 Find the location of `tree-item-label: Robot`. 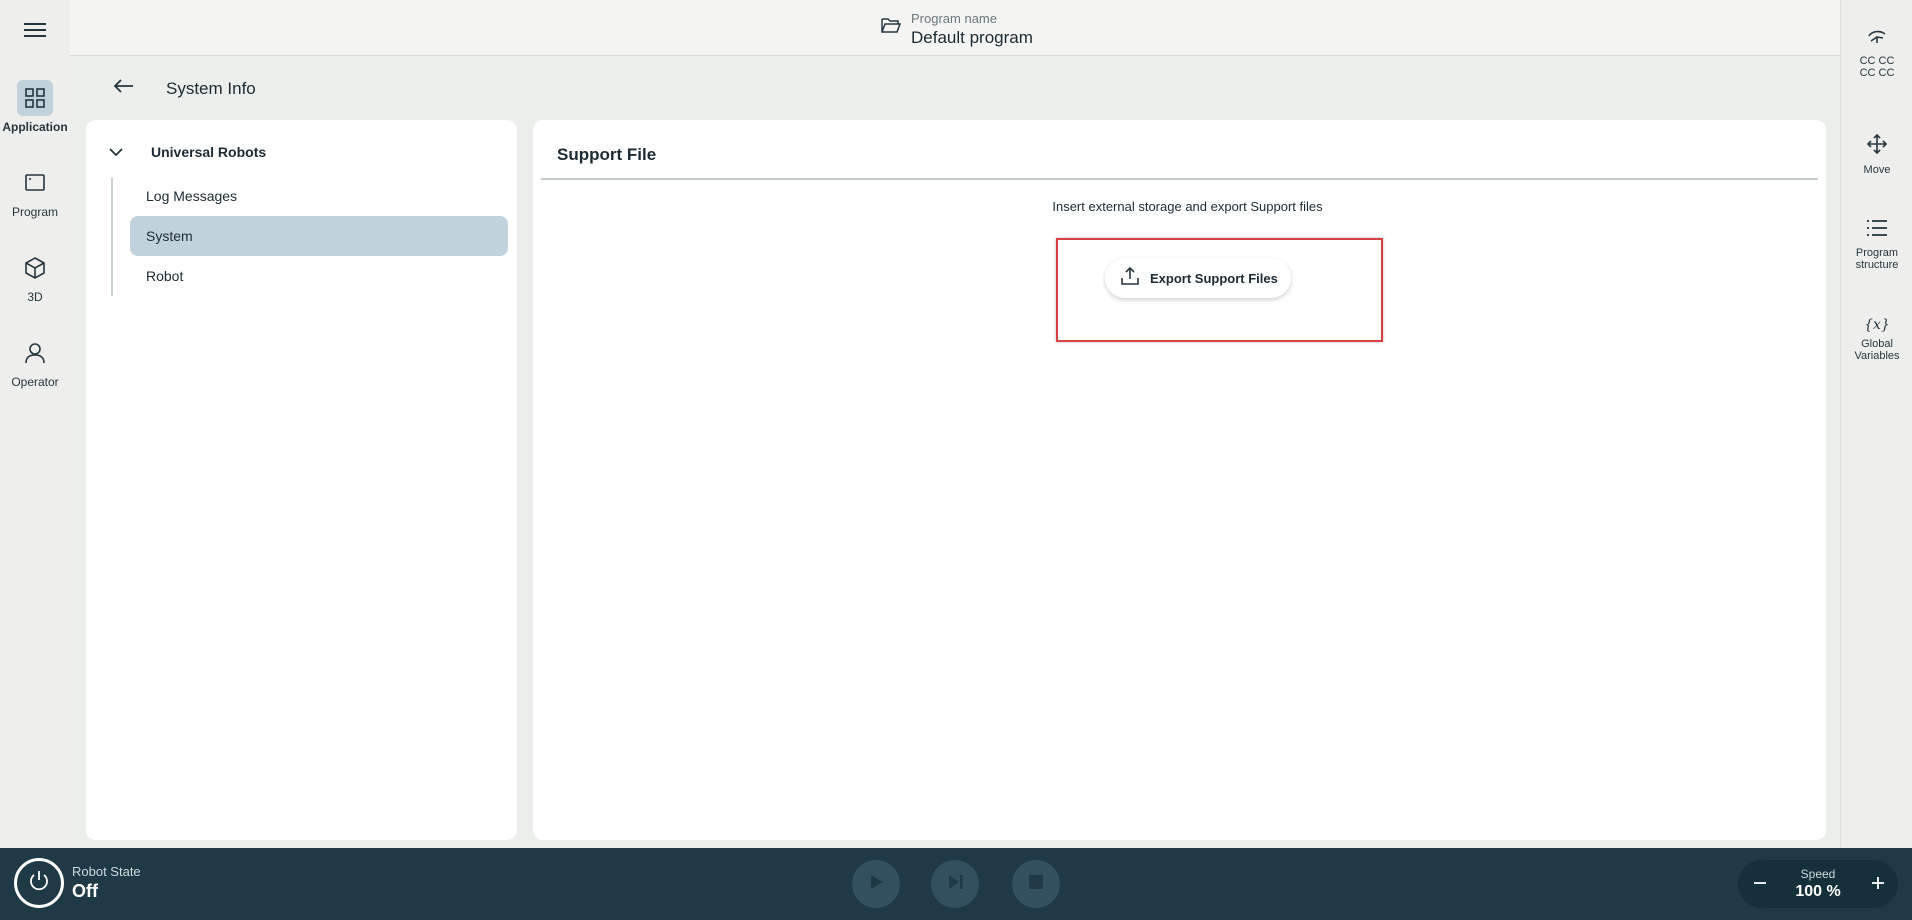

tree-item-label: Robot is located at coordinates (165, 276).